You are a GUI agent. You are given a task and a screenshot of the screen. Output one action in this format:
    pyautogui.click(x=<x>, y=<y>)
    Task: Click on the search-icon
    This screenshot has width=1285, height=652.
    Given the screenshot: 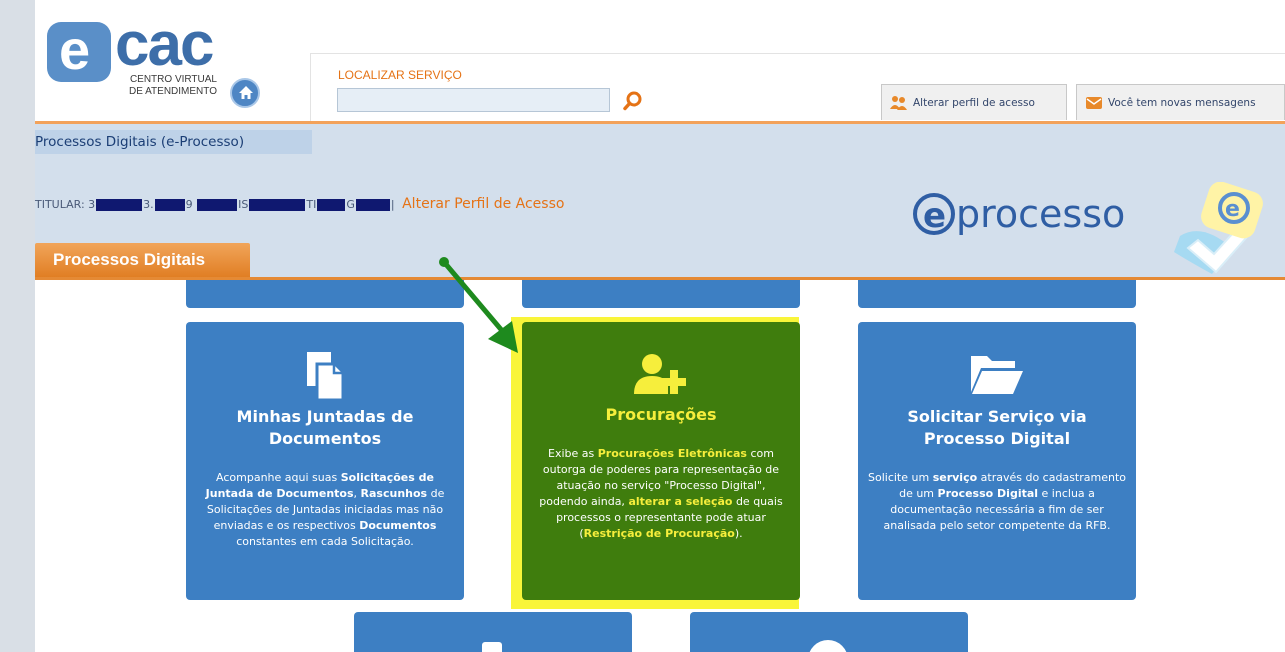 What is the action you would take?
    pyautogui.click(x=633, y=101)
    